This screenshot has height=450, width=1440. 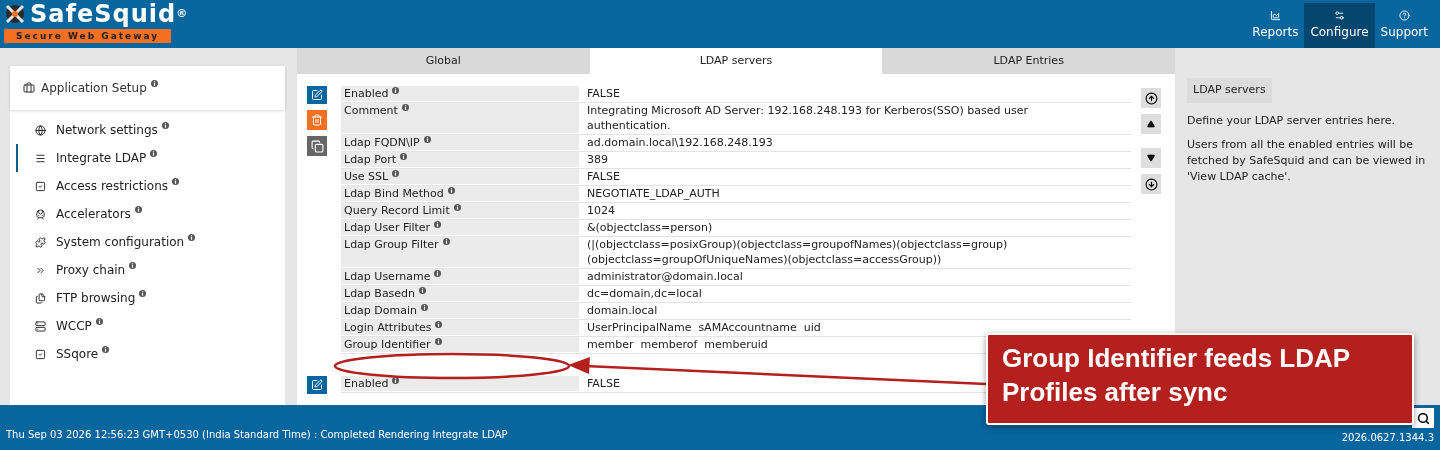 What do you see at coordinates (150, 214) in the screenshot?
I see `sidebar-item: Accelerators` at bounding box center [150, 214].